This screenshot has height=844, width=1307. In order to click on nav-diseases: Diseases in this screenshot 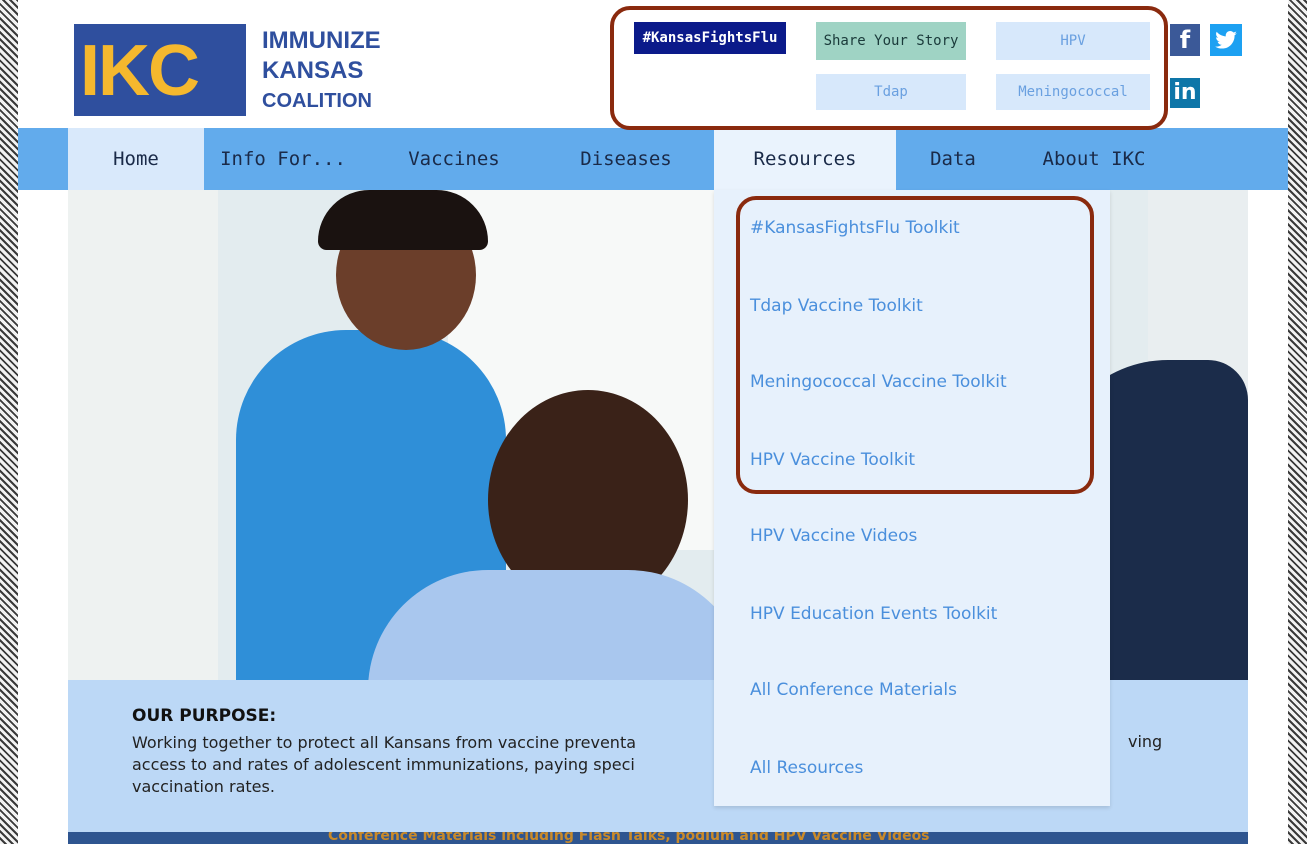, I will do `click(626, 159)`.